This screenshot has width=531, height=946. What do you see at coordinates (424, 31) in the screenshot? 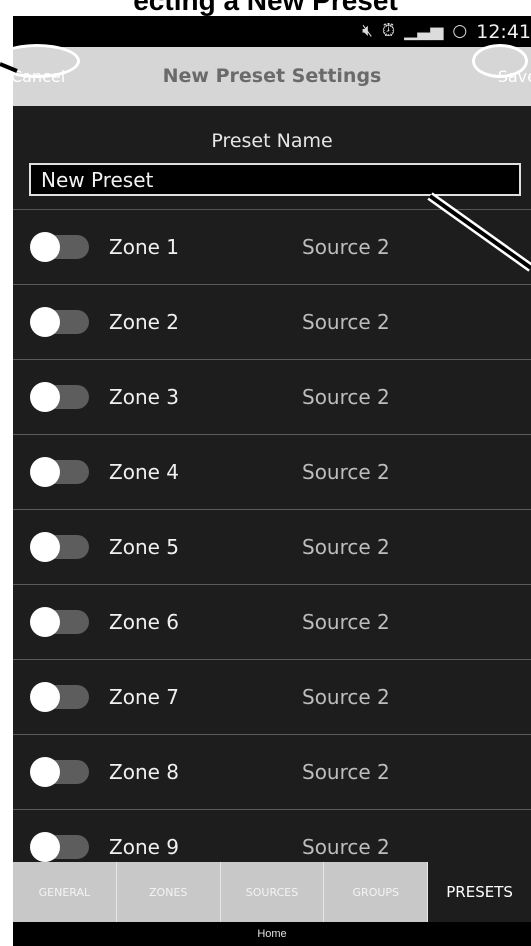
I see `lte-signal-icon: ▁▃▅` at bounding box center [424, 31].